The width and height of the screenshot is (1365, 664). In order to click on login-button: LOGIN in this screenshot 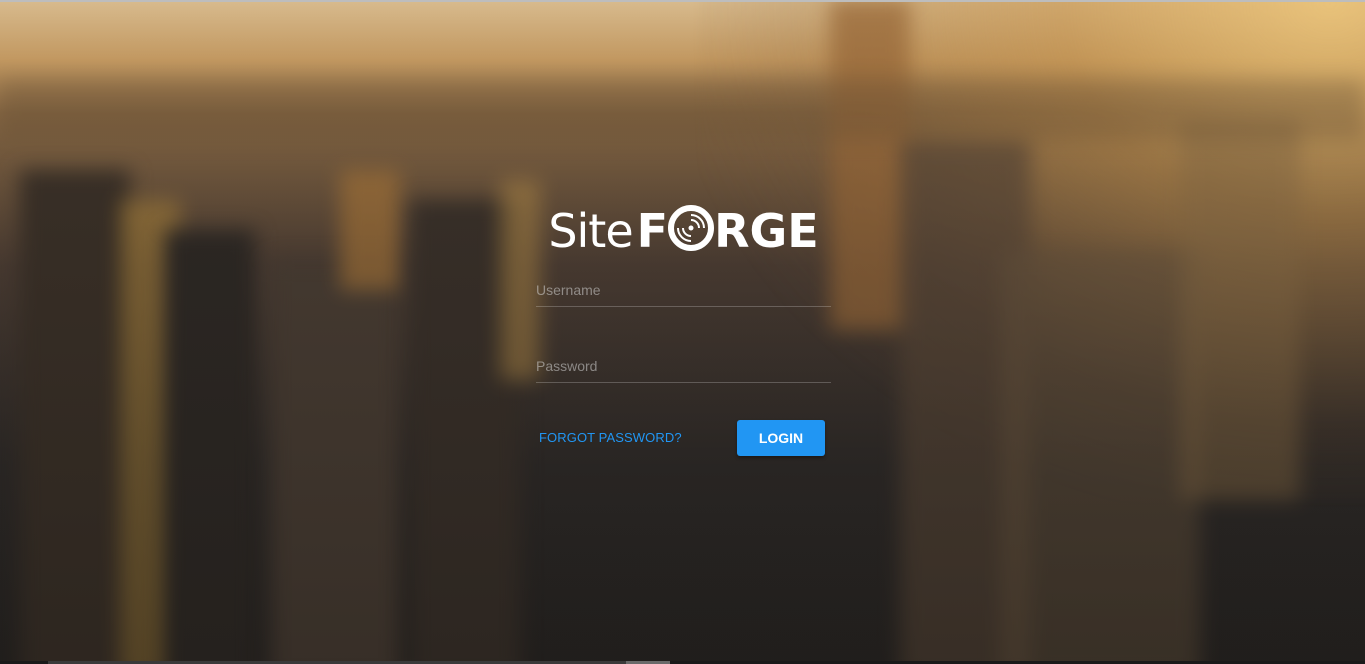, I will do `click(781, 438)`.